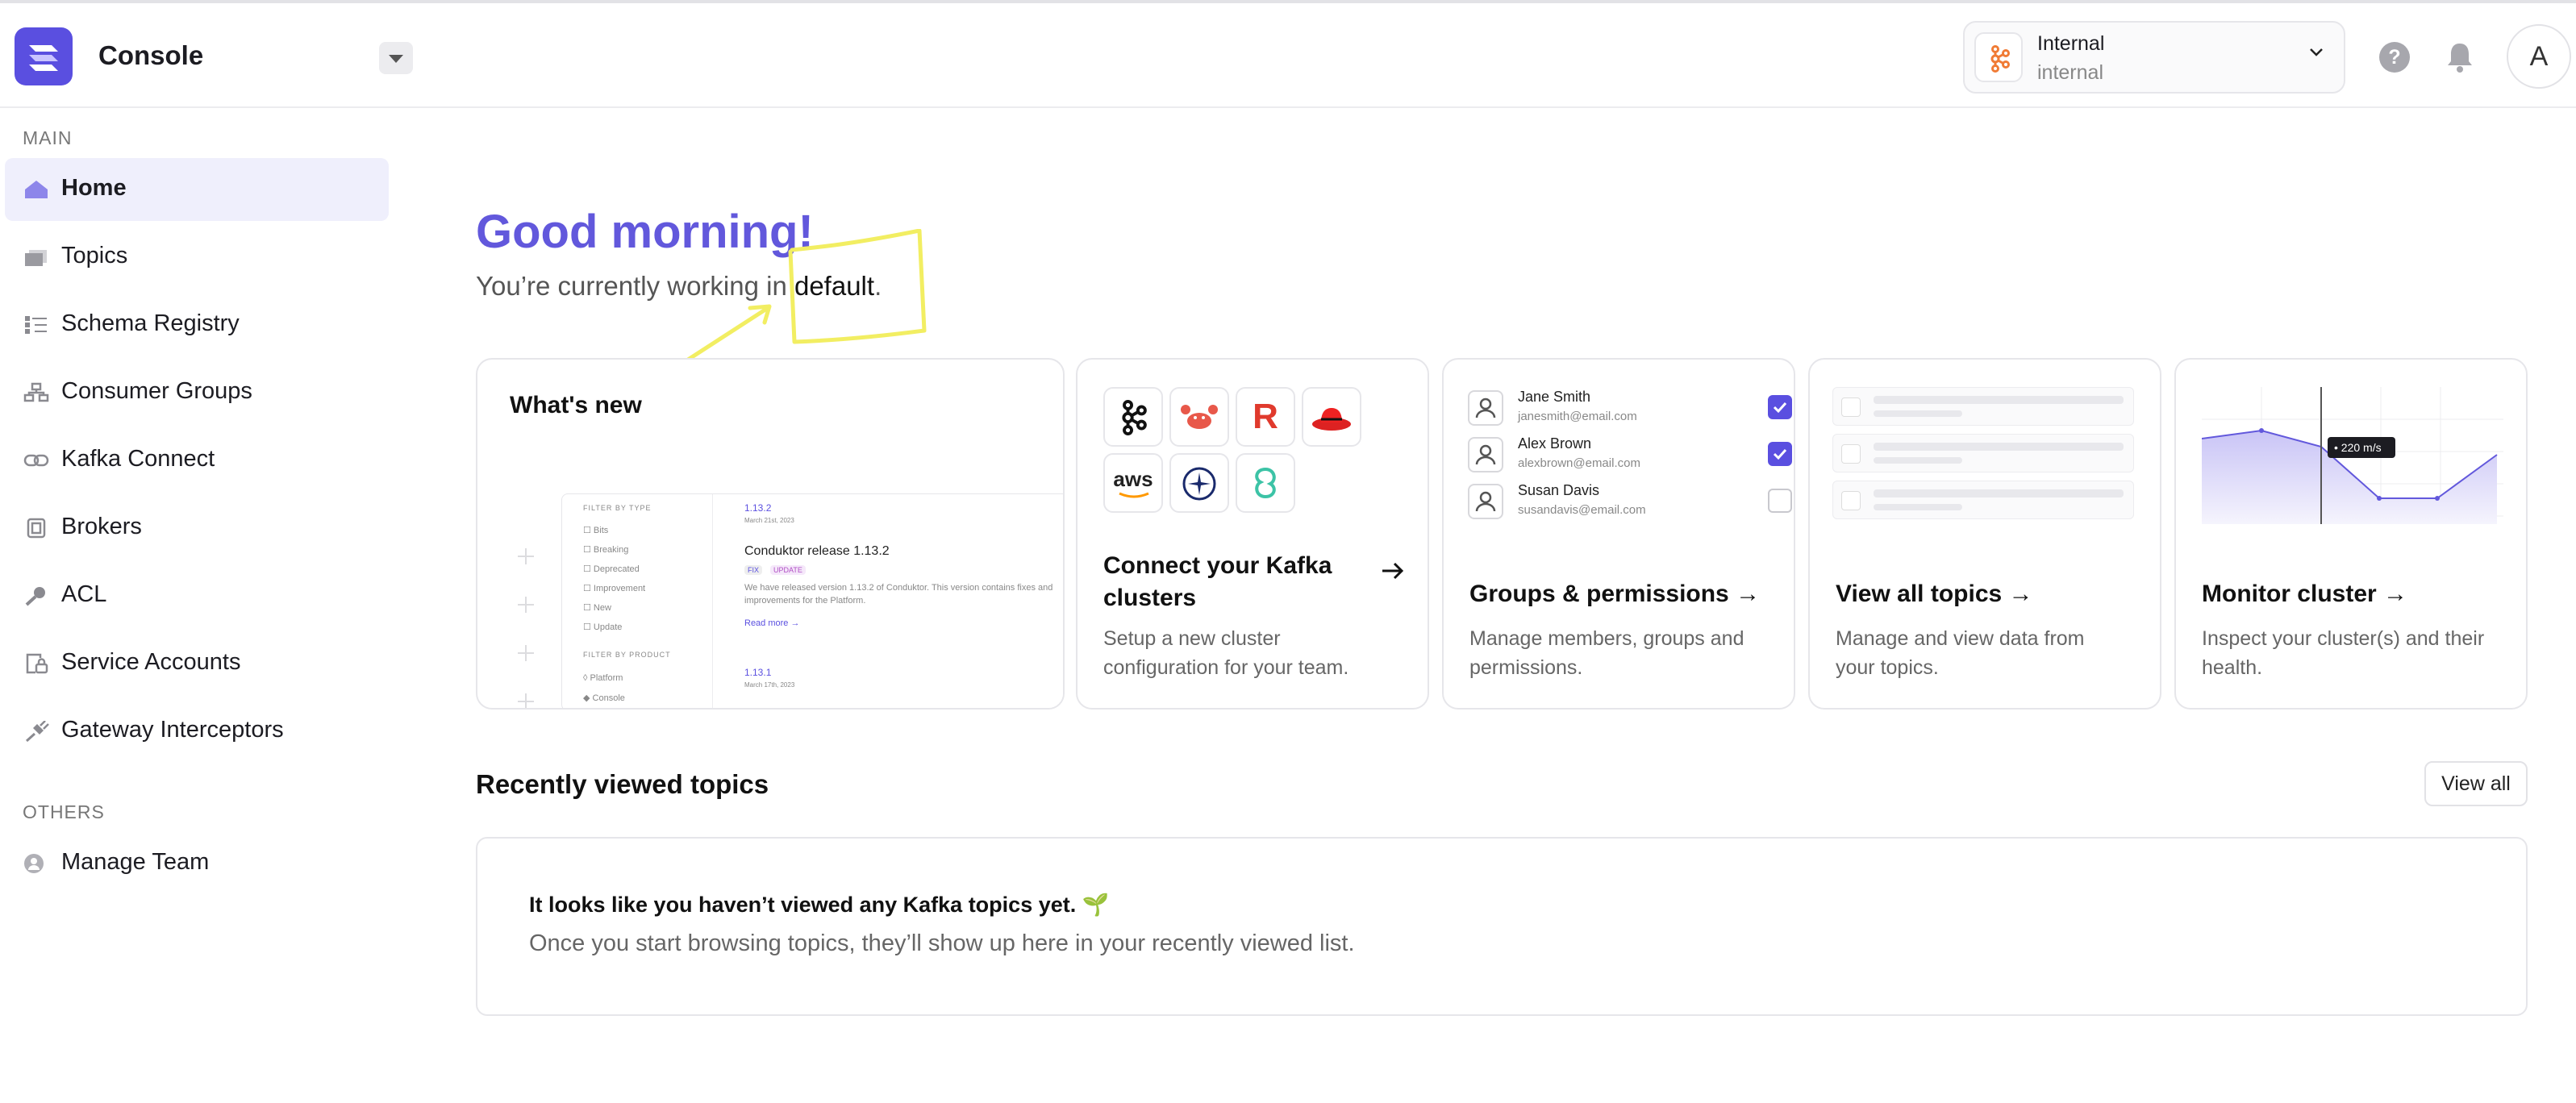  I want to click on filter-option: ☐ Update, so click(603, 627).